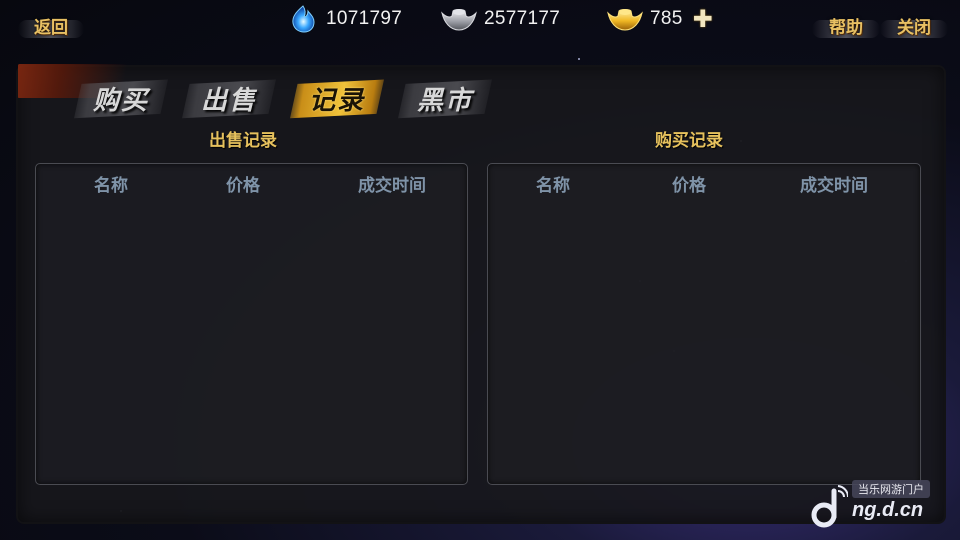  I want to click on silver-ingot-icon, so click(459, 20).